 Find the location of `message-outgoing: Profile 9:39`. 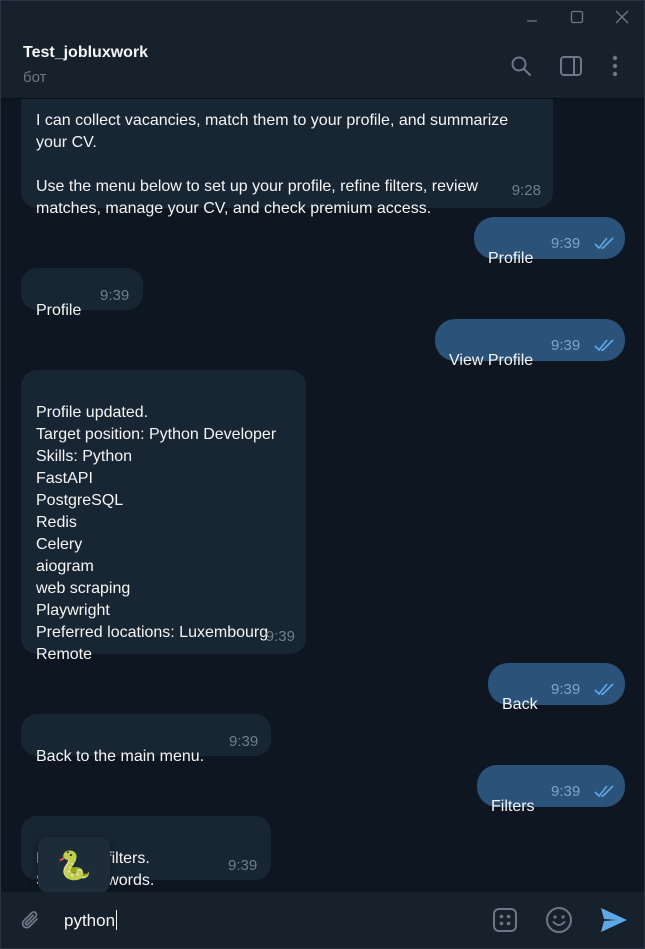

message-outgoing: Profile 9:39 is located at coordinates (549, 242).